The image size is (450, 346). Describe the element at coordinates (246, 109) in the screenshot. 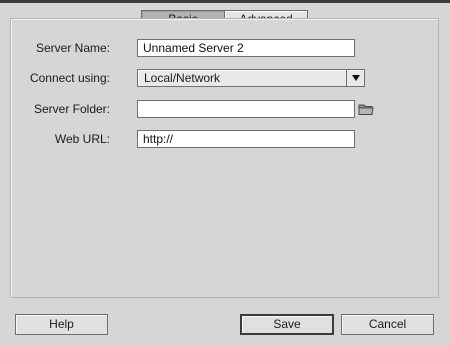

I see `server-folder-input` at that location.